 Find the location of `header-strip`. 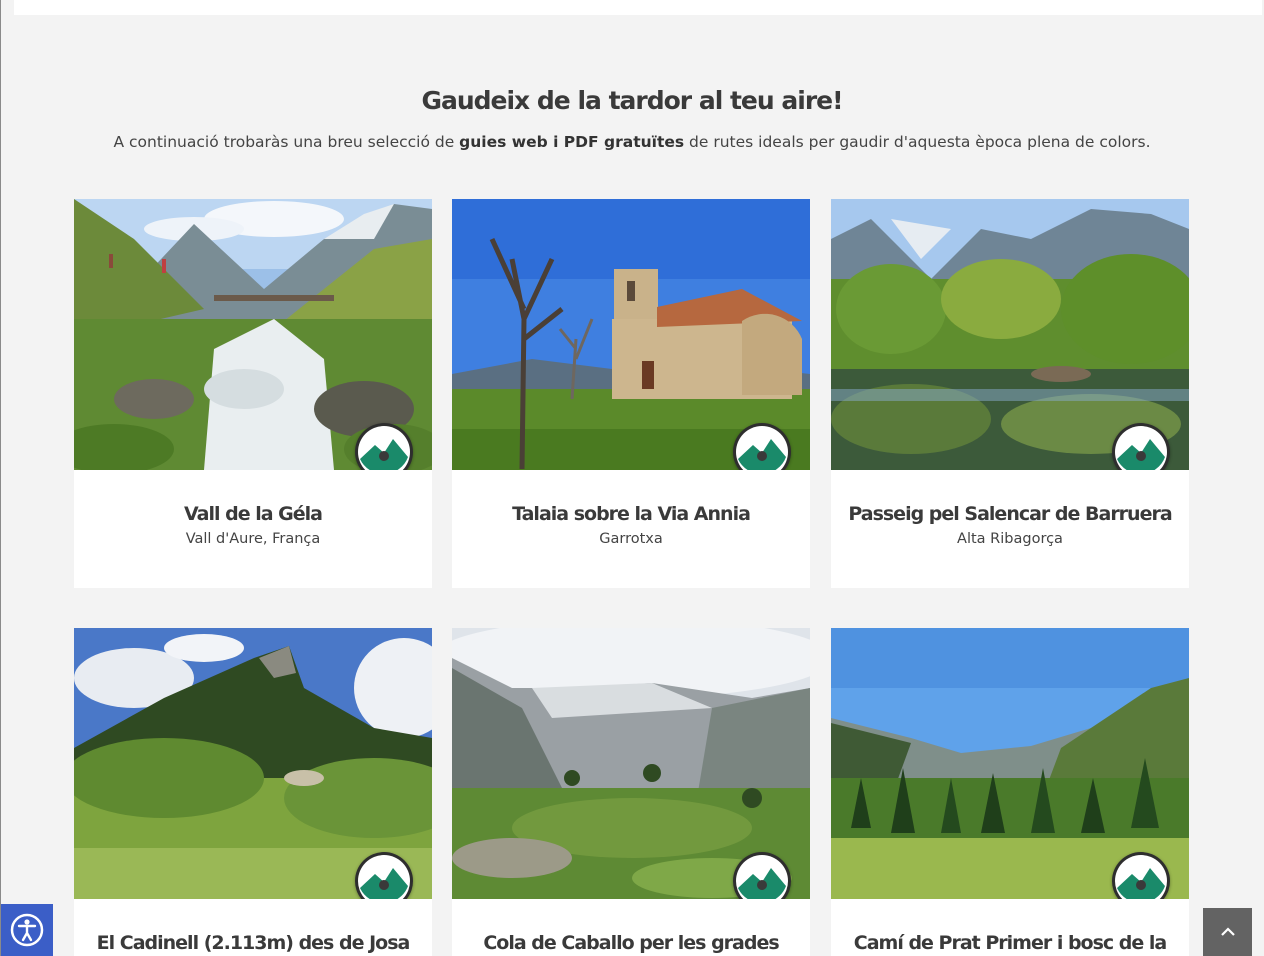

header-strip is located at coordinates (638, 7).